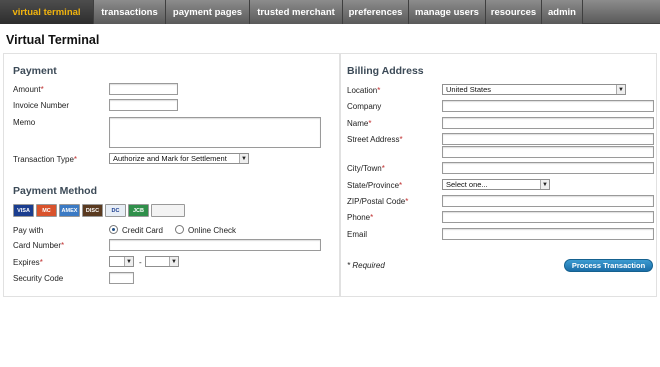  I want to click on street-address-label: Street Address*, so click(375, 139).